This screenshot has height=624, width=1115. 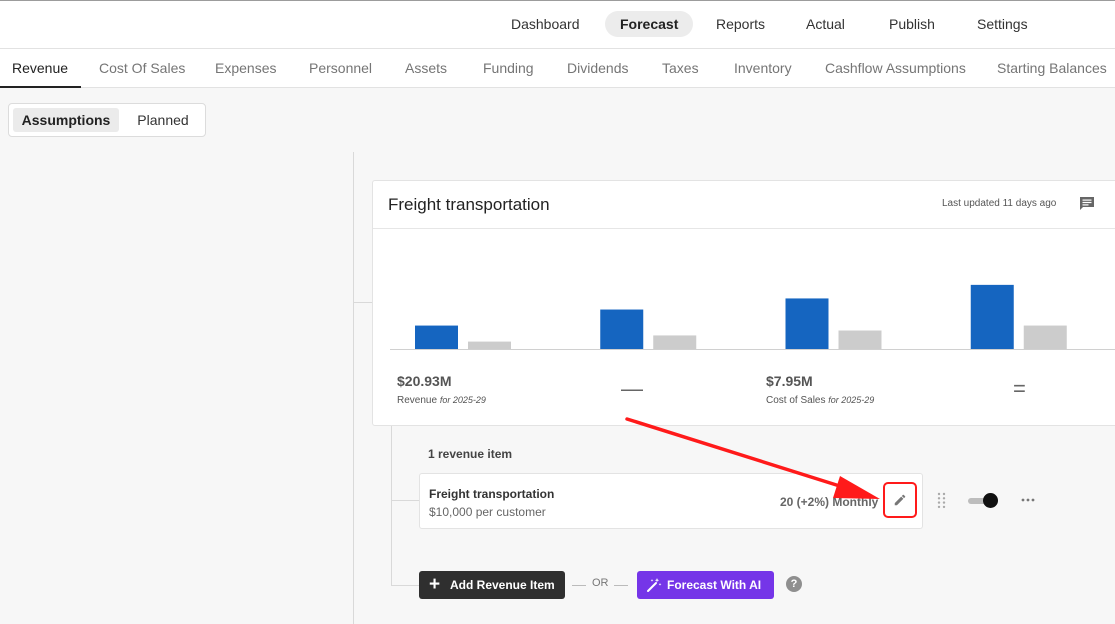 What do you see at coordinates (649, 24) in the screenshot?
I see `nav-forecast: Forecast` at bounding box center [649, 24].